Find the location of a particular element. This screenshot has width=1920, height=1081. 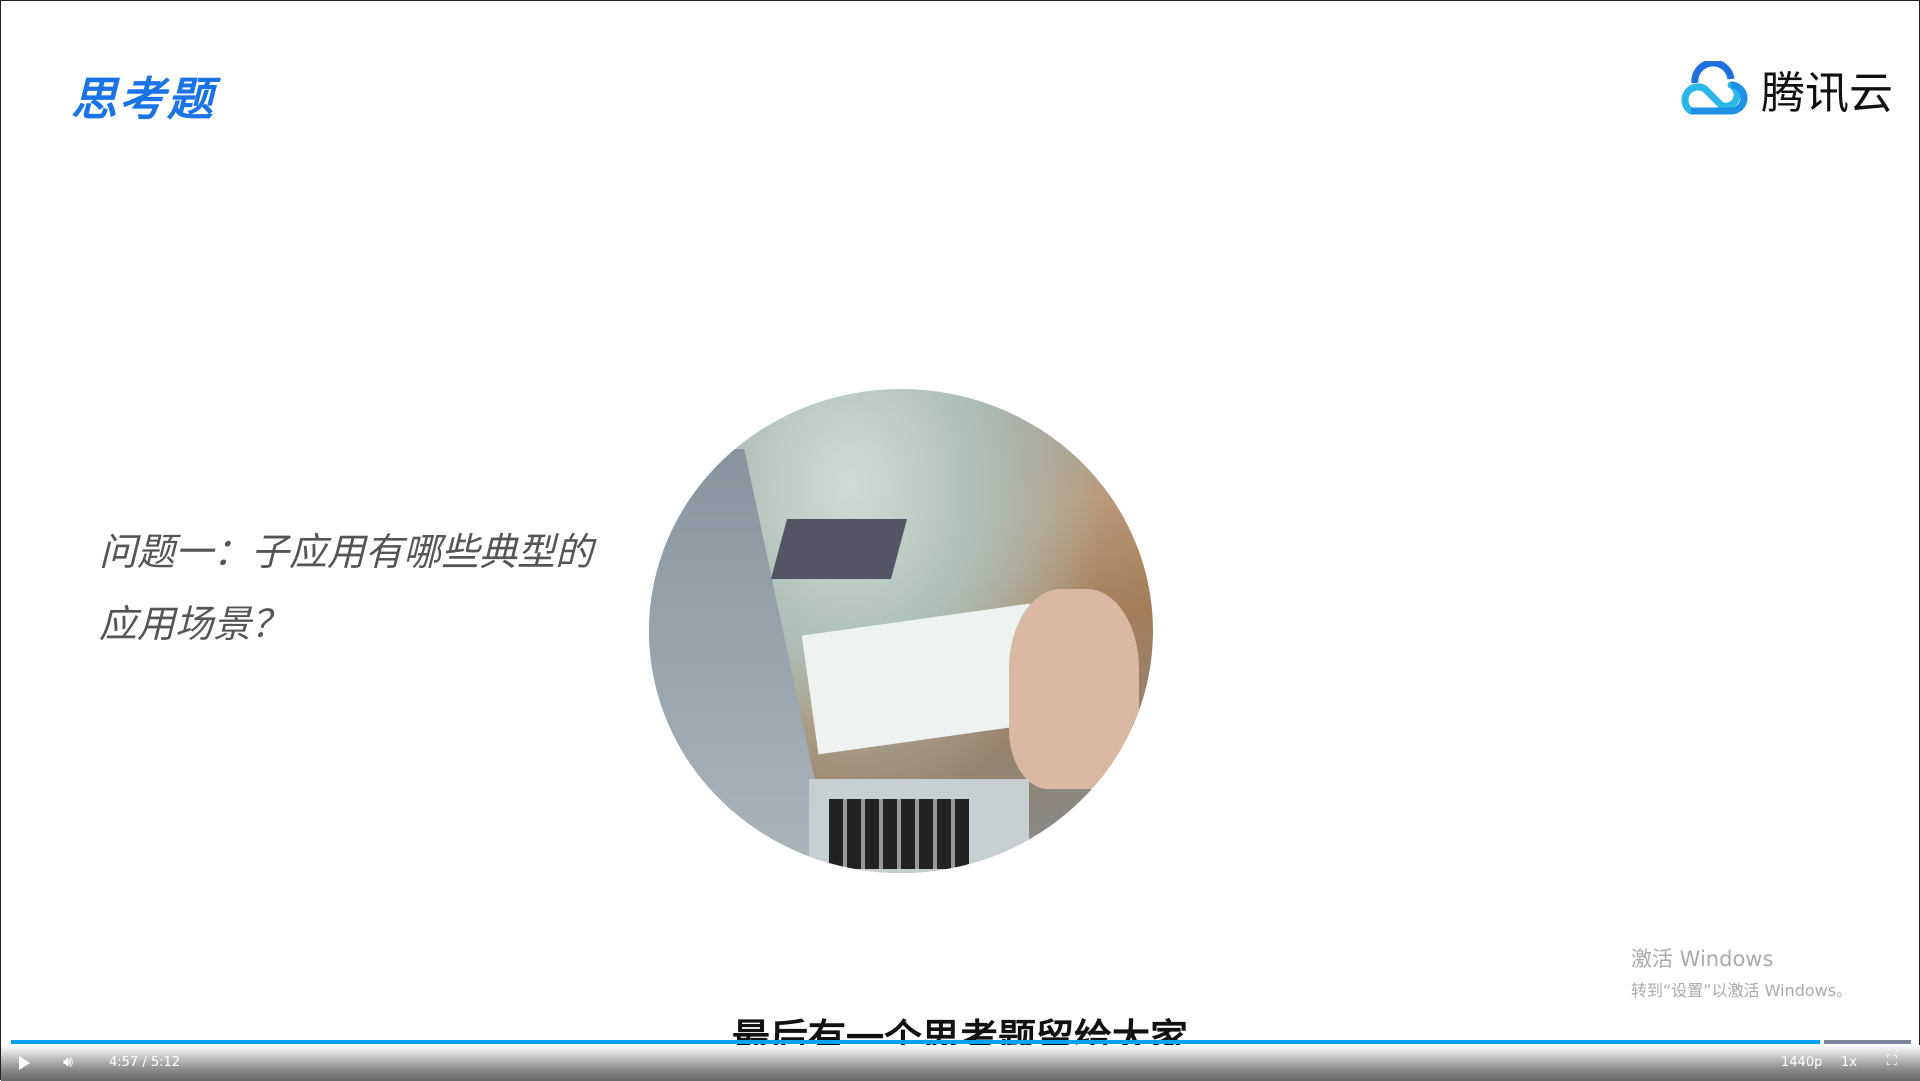

time-display: 4:57 / 5:12 is located at coordinates (145, 1062).